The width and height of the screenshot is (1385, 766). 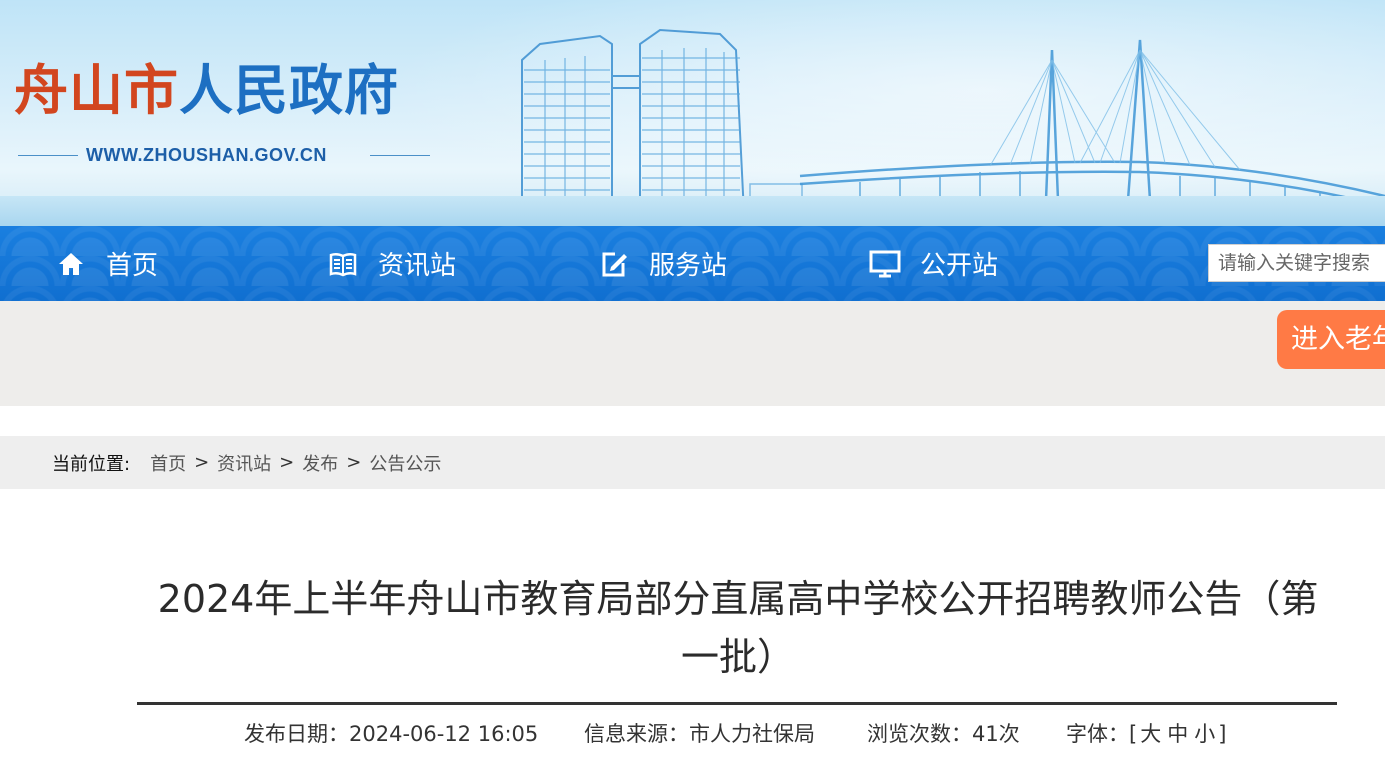 I want to click on font-large-button: 大, so click(x=1150, y=734).